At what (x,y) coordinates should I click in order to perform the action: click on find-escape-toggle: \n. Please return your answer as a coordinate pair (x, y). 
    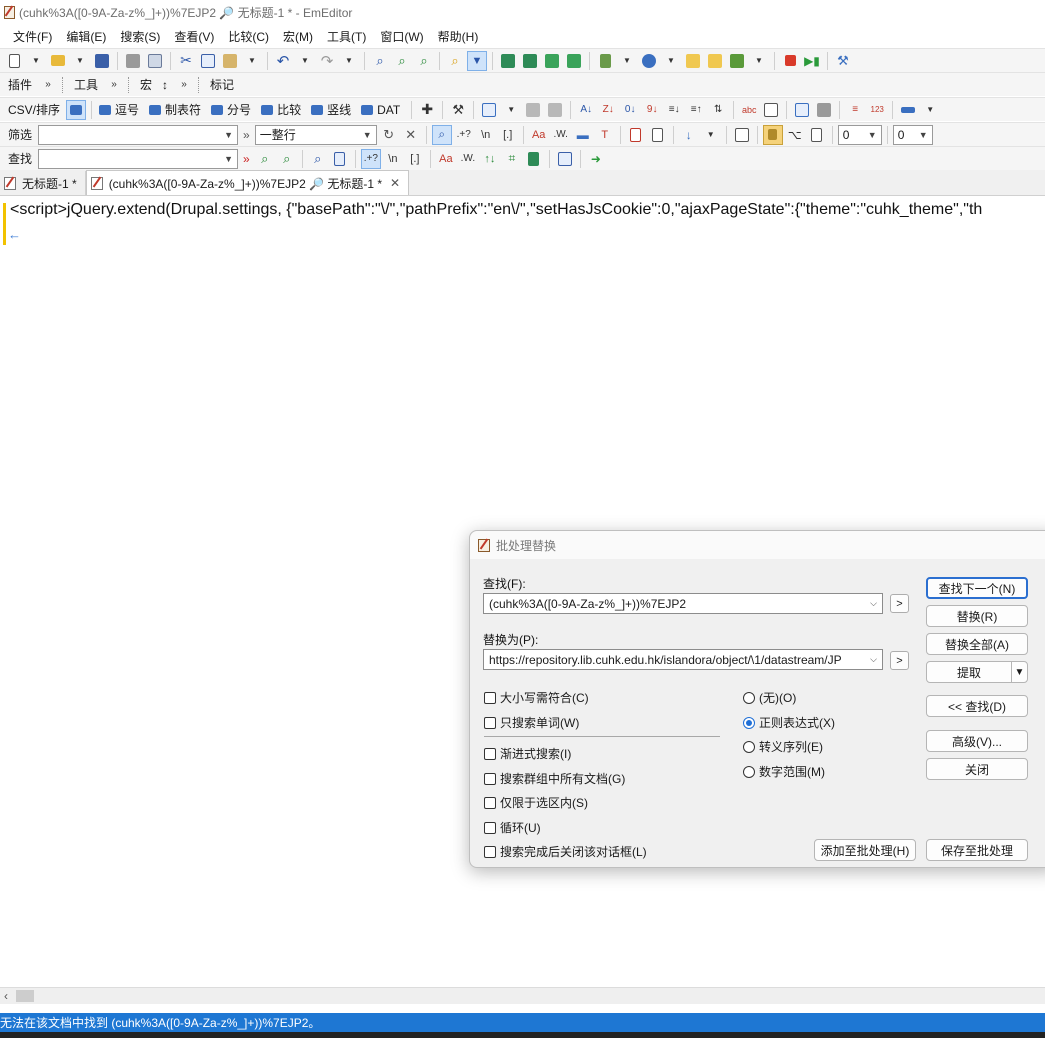
    Looking at the image, I should click on (393, 159).